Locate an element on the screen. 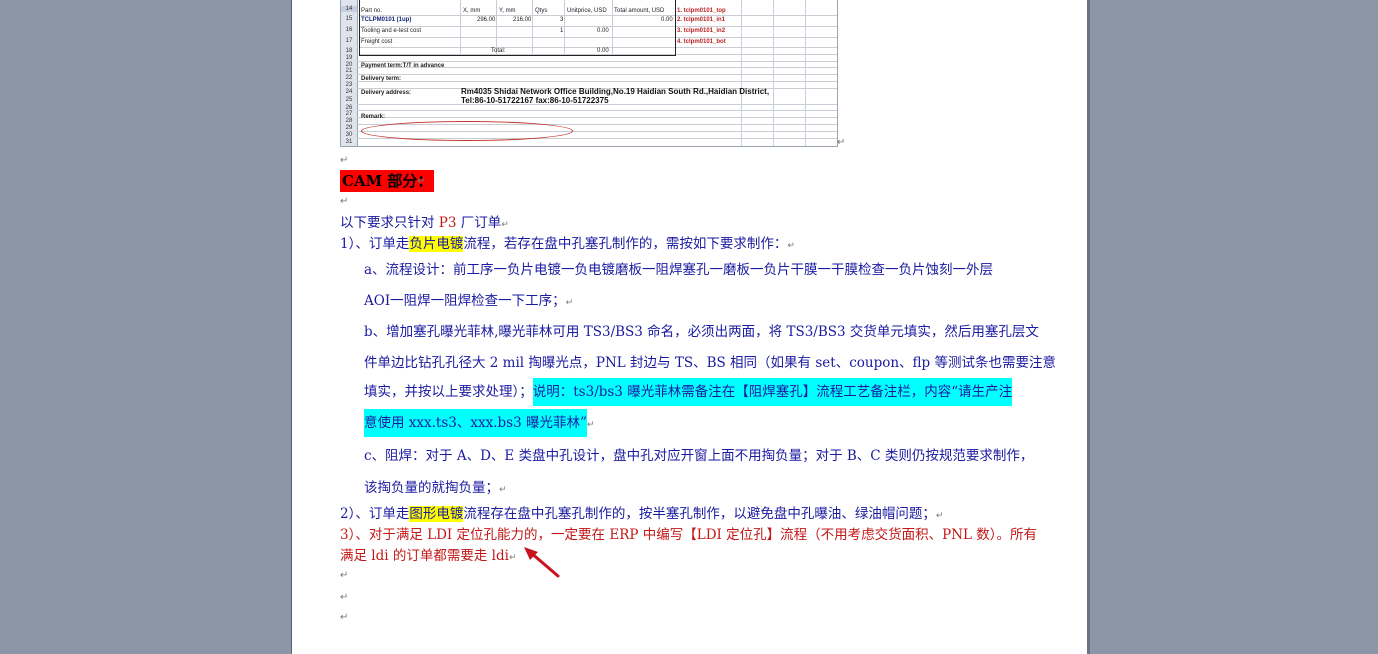 Image resolution: width=1378 pixels, height=654 pixels. row-number: 17 is located at coordinates (349, 41).